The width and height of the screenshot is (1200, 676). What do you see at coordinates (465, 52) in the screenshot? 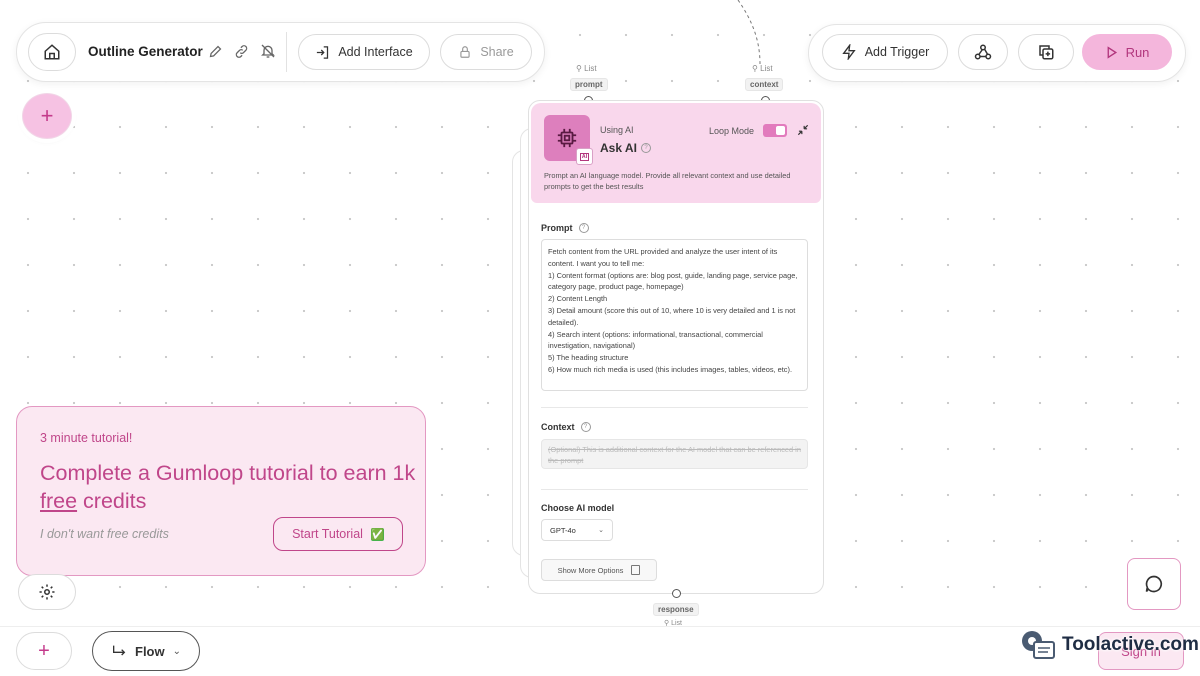
I see `lock-icon` at bounding box center [465, 52].